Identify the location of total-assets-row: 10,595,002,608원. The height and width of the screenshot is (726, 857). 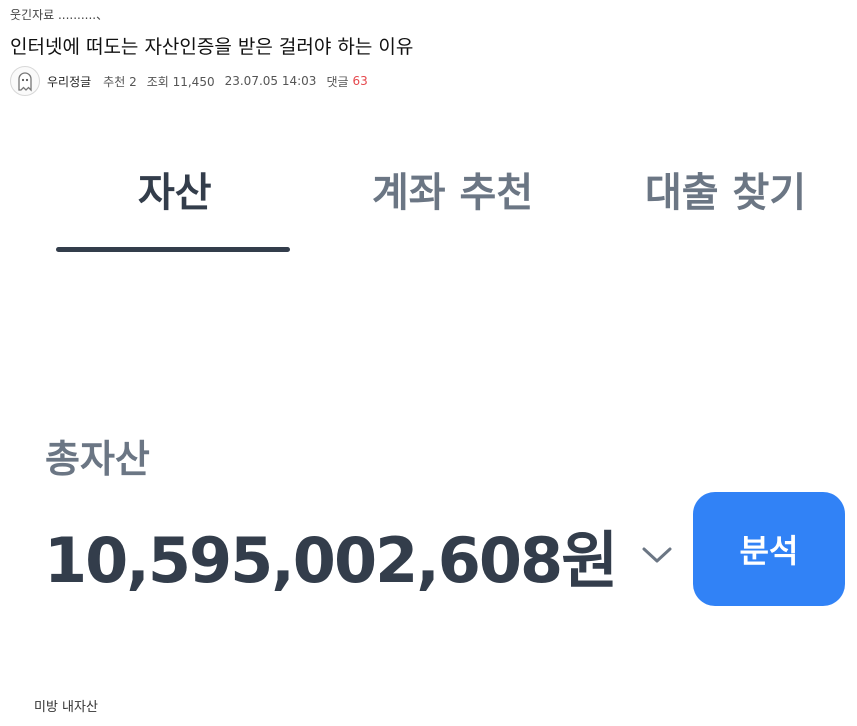
(359, 555).